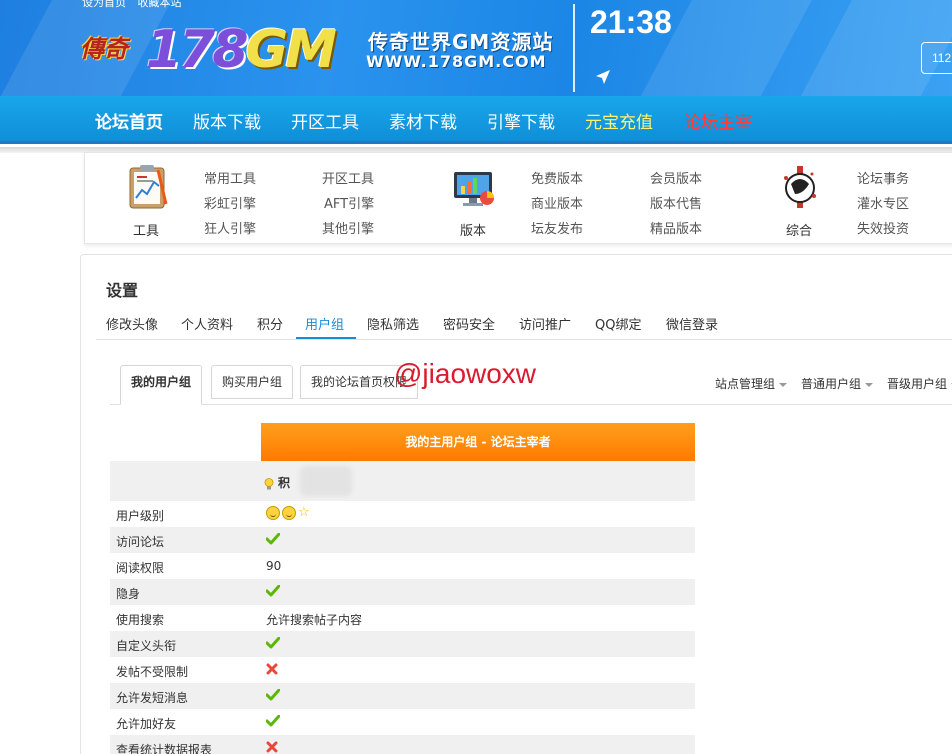 The image size is (952, 754). I want to click on category-general: 综合, so click(799, 197).